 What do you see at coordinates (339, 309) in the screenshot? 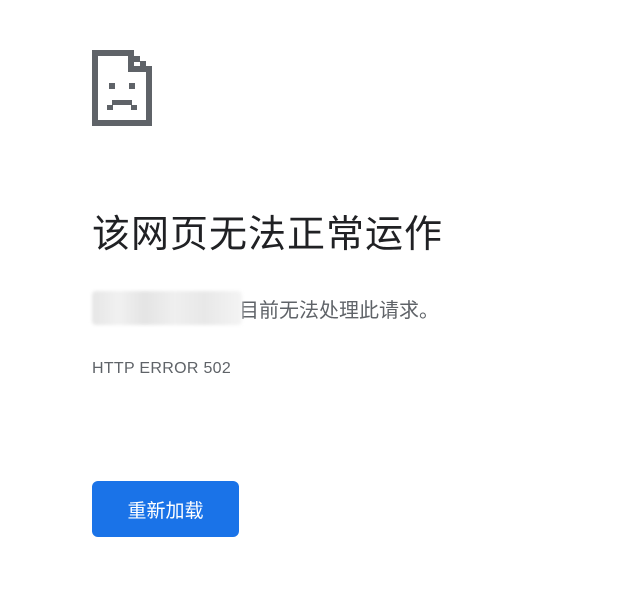
I see `error-description-text: 目前无法处理此请求。` at bounding box center [339, 309].